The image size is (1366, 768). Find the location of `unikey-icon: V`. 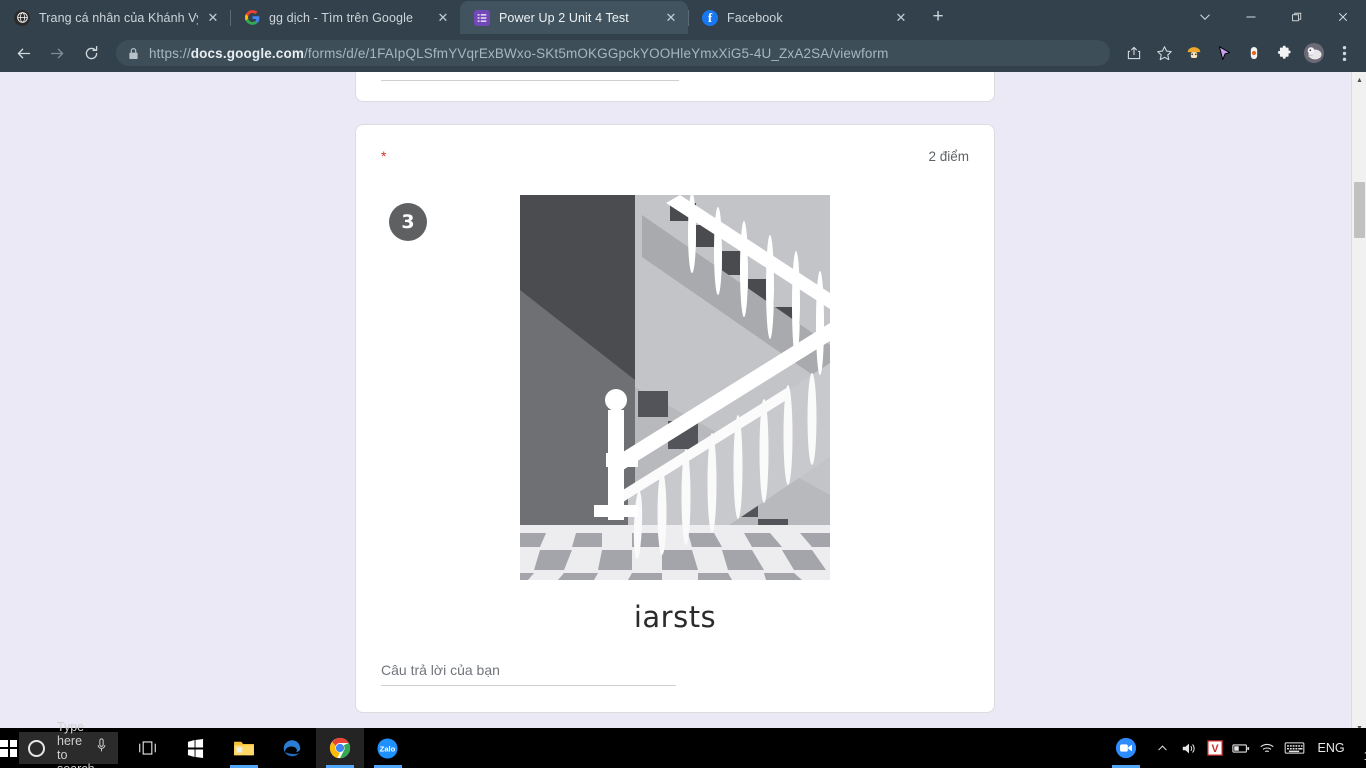

unikey-icon: V is located at coordinates (1215, 748).